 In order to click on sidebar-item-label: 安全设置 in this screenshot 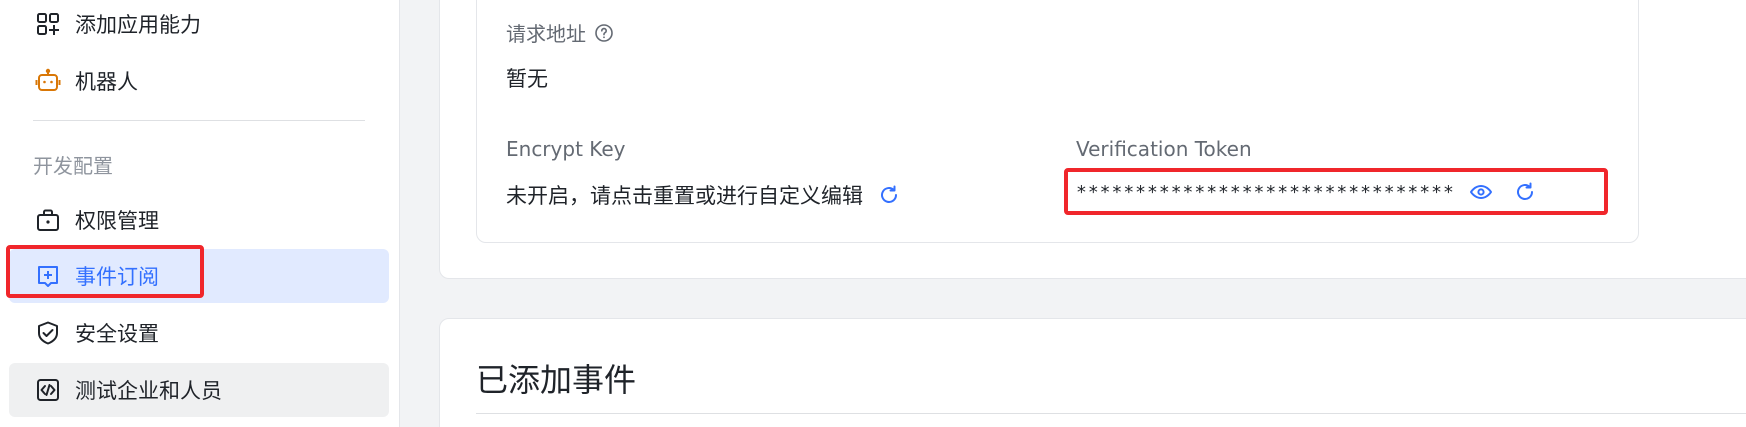, I will do `click(117, 334)`.